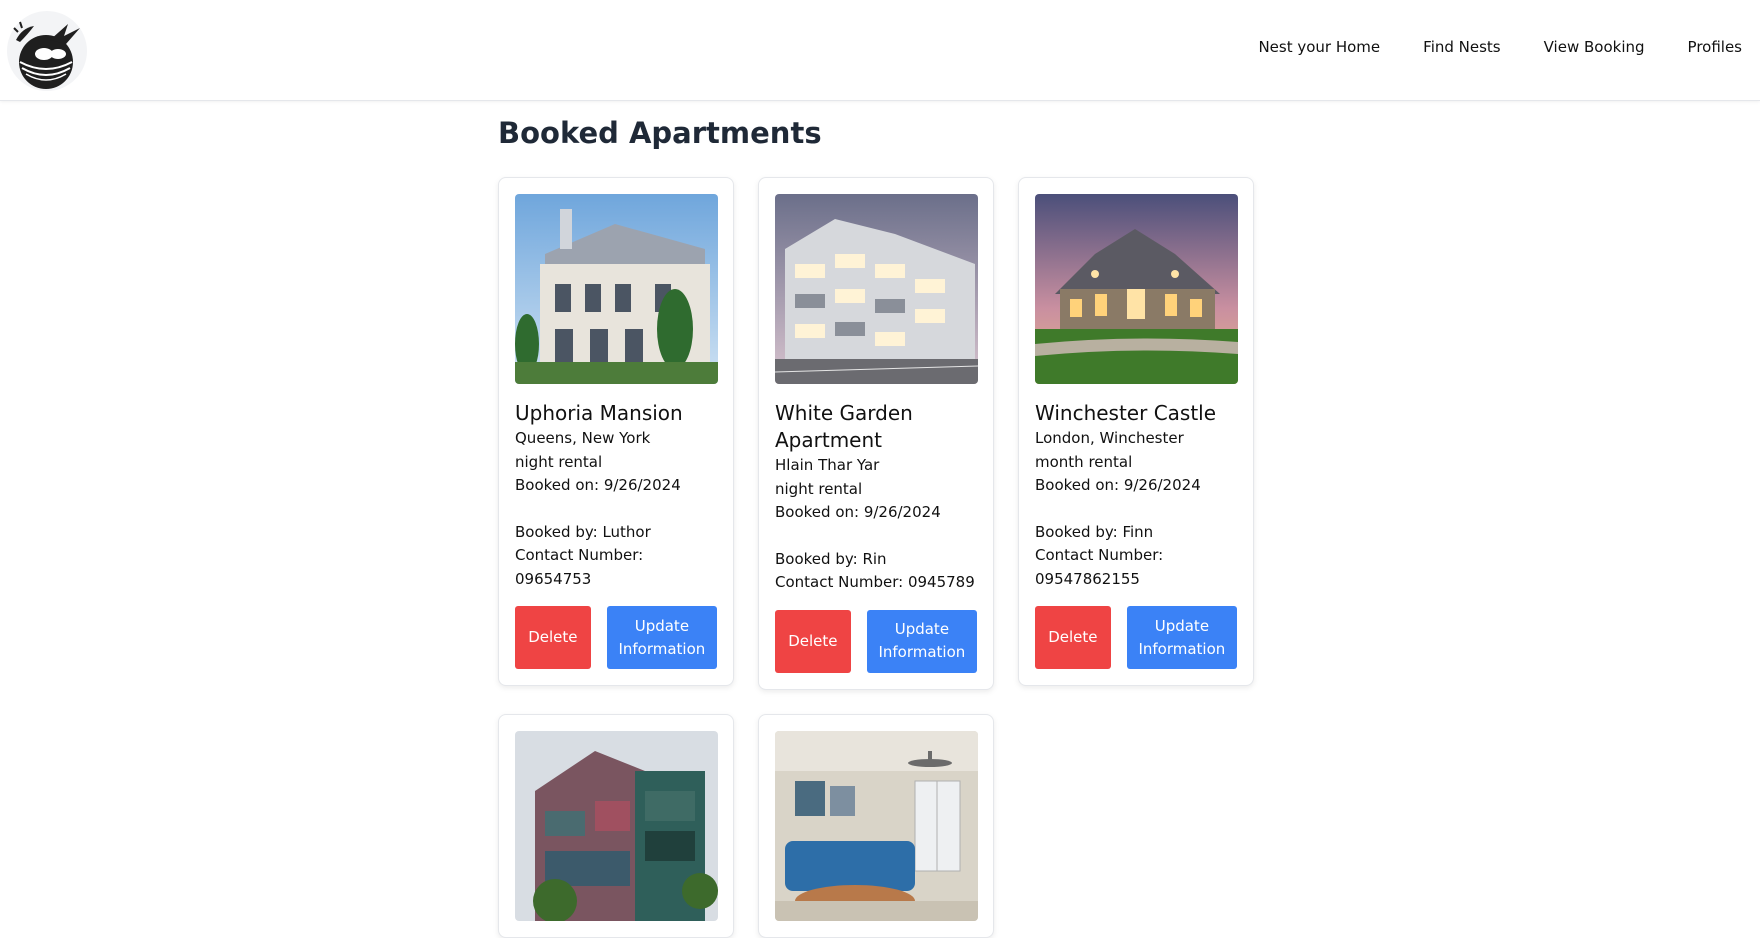  I want to click on page-title: Booked Apartments, so click(660, 133).